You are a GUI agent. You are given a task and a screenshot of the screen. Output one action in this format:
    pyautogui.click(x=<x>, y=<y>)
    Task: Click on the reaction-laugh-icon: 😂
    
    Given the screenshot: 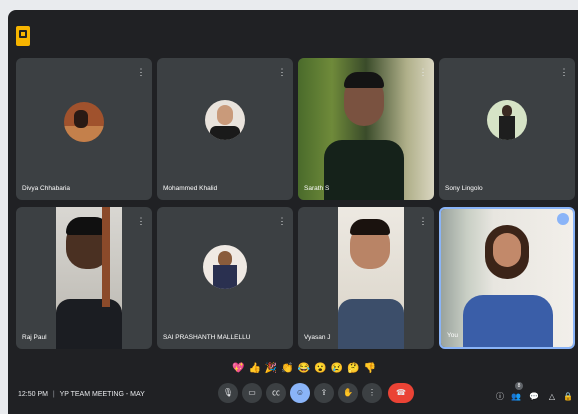 What is the action you would take?
    pyautogui.click(x=304, y=369)
    